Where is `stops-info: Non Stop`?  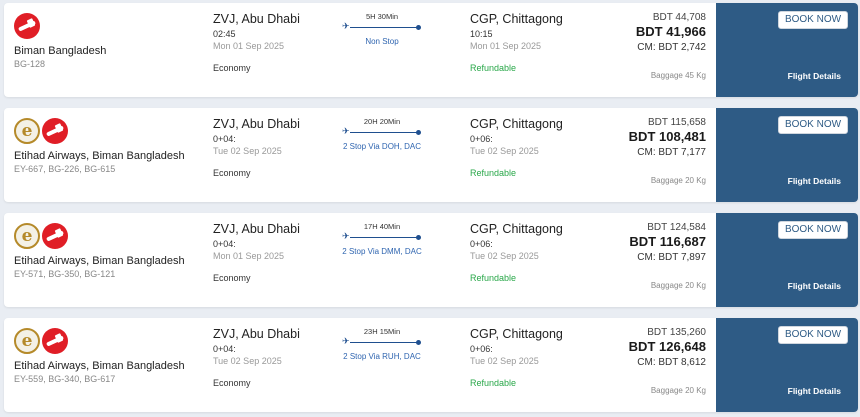
stops-info: Non Stop is located at coordinates (382, 41).